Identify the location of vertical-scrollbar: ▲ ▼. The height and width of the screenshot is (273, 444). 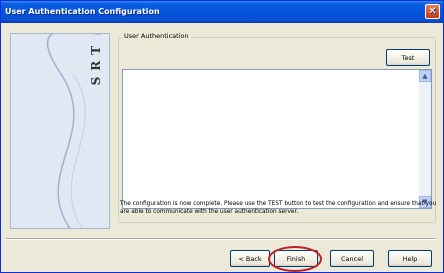
(425, 139).